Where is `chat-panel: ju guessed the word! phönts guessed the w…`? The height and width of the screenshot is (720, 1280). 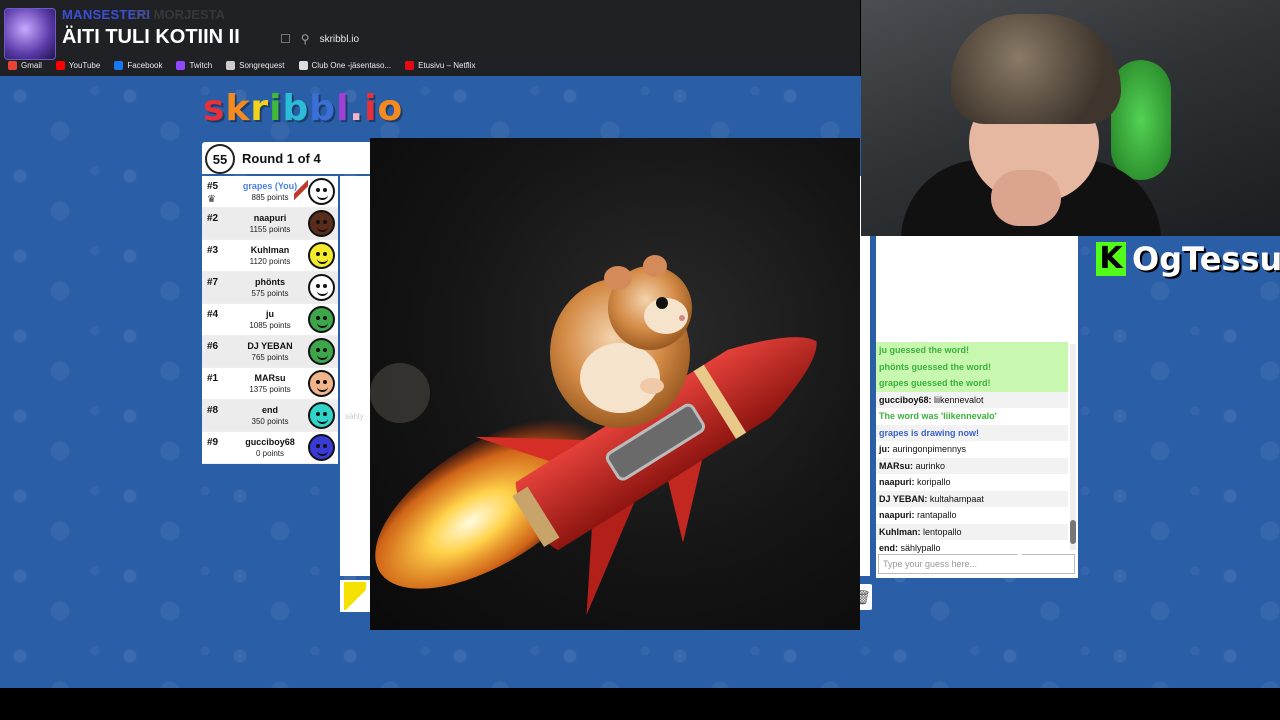 chat-panel: ju guessed the word! phönts guessed the w… is located at coordinates (977, 407).